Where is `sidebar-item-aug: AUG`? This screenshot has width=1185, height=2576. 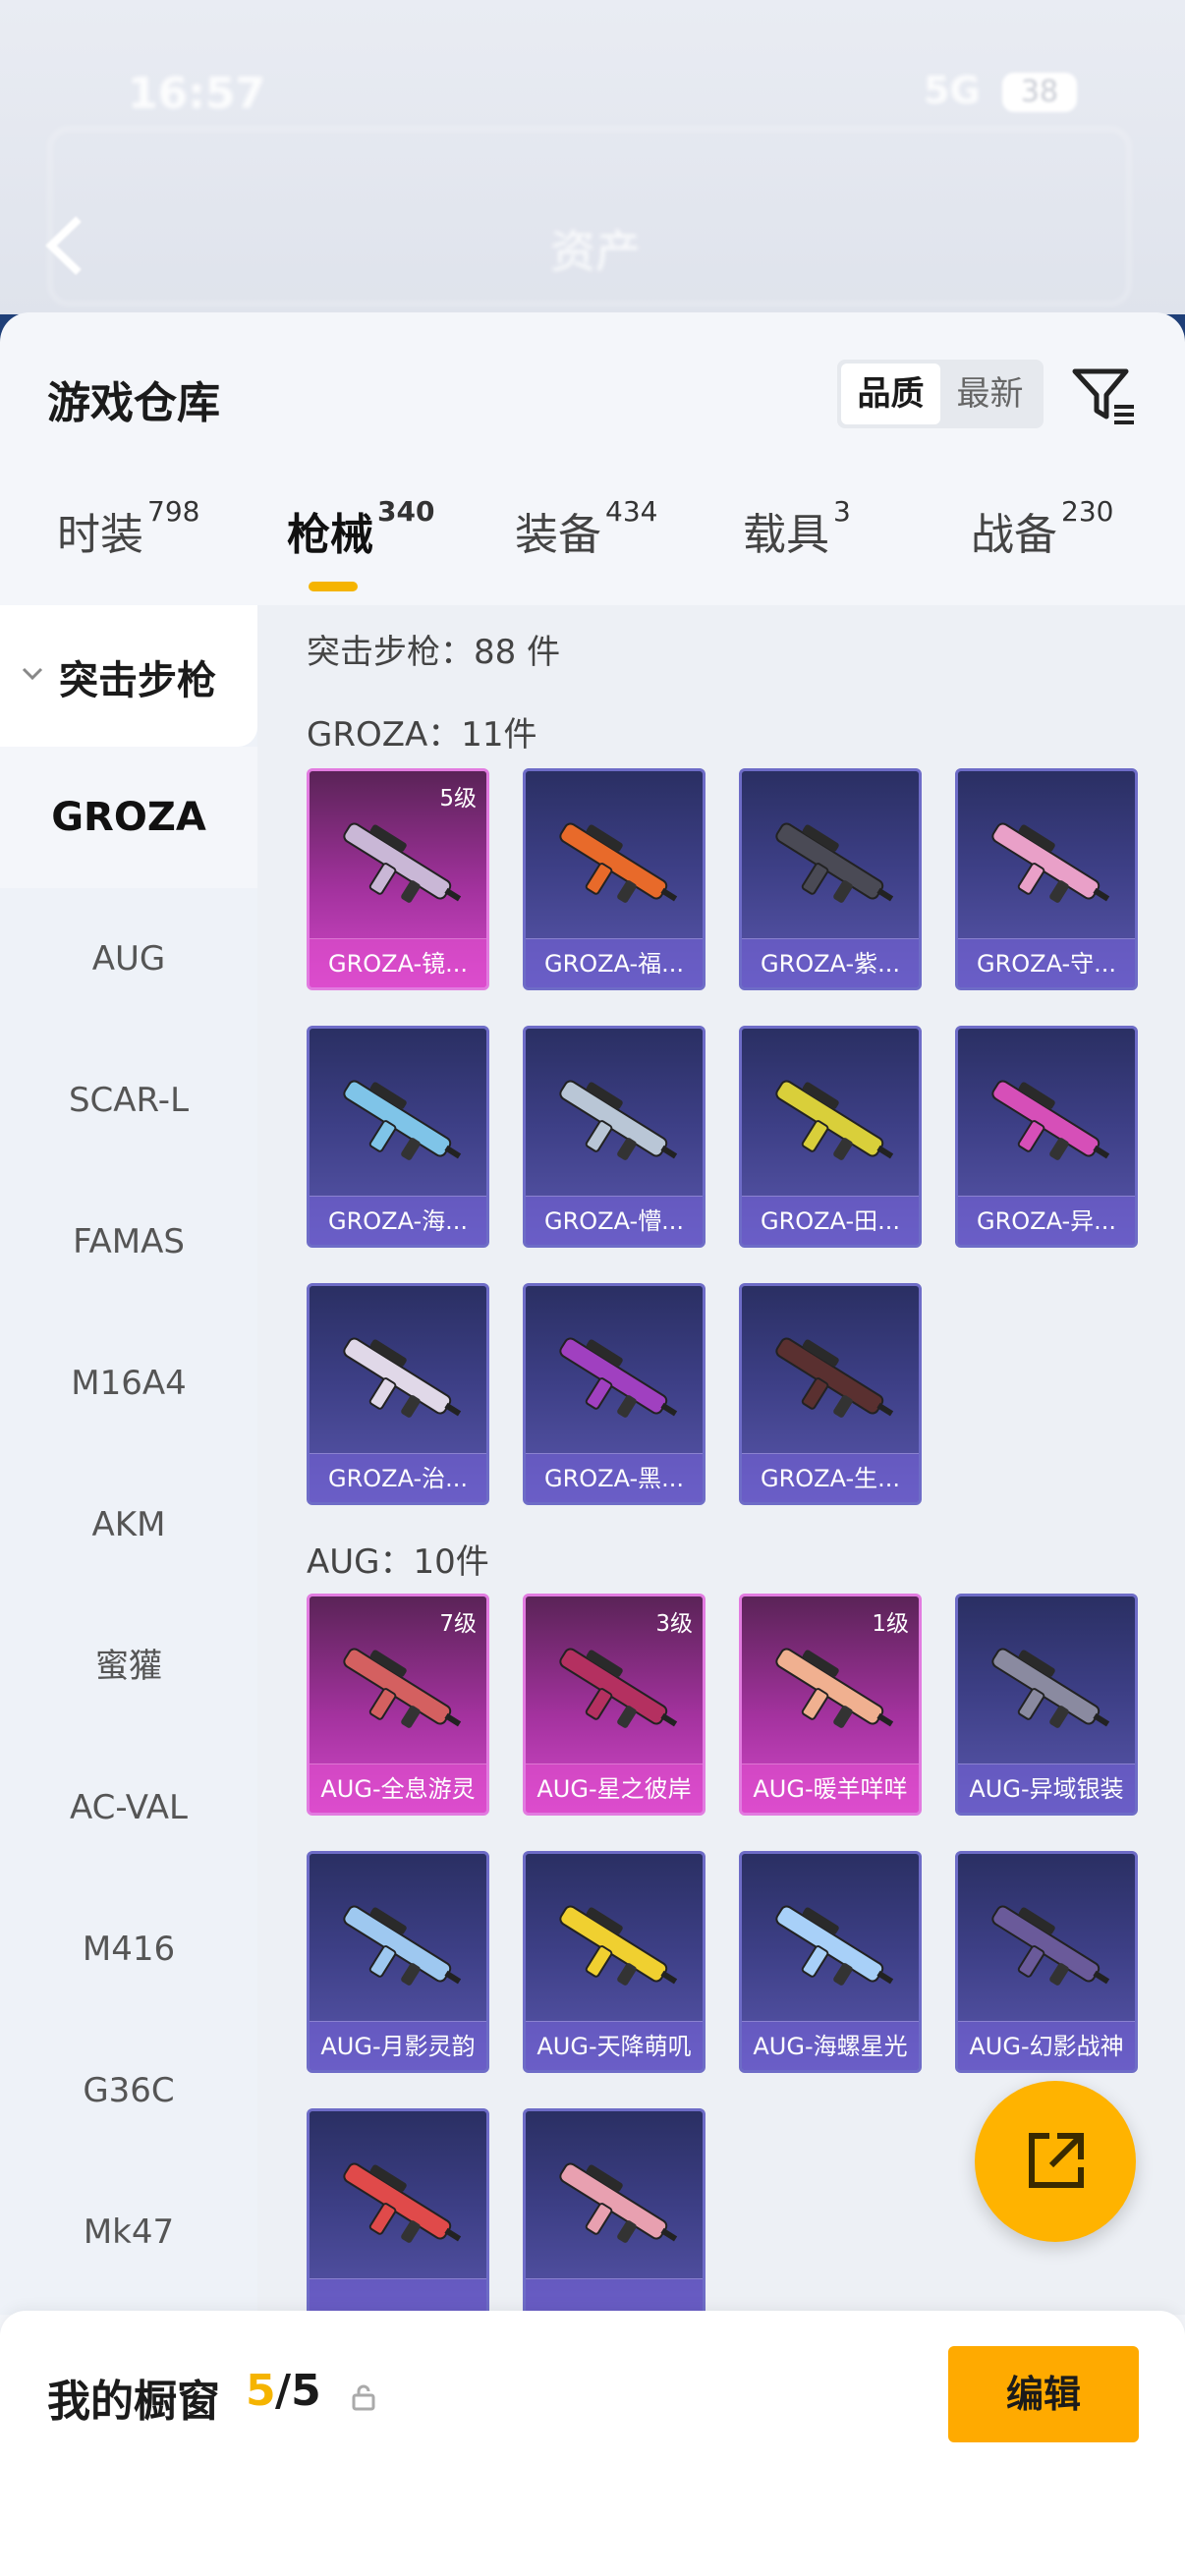 sidebar-item-aug: AUG is located at coordinates (129, 959).